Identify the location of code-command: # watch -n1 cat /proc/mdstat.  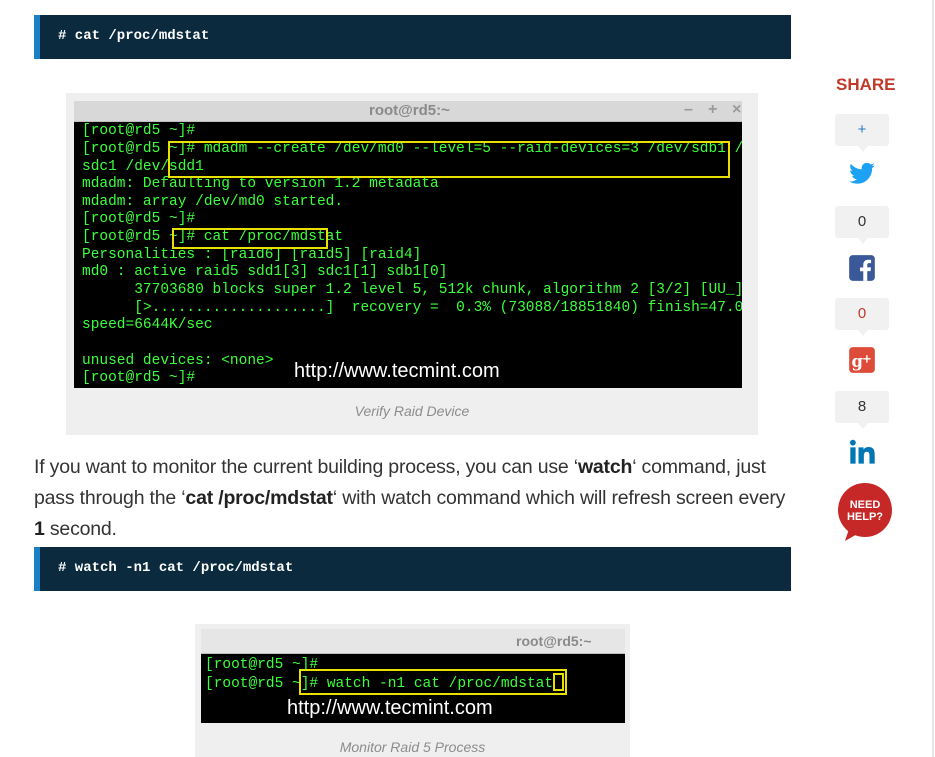
(176, 568).